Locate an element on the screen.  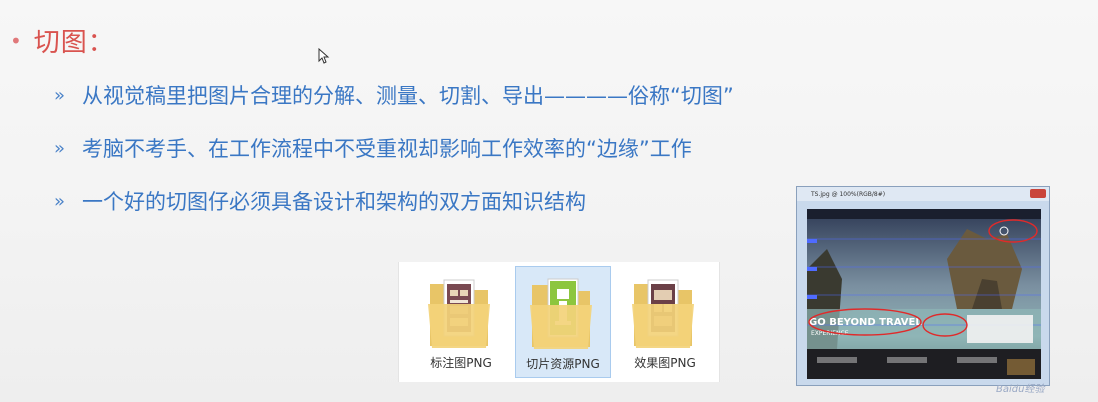
folder-annotation-png: 标注图PNG is located at coordinates (461, 322).